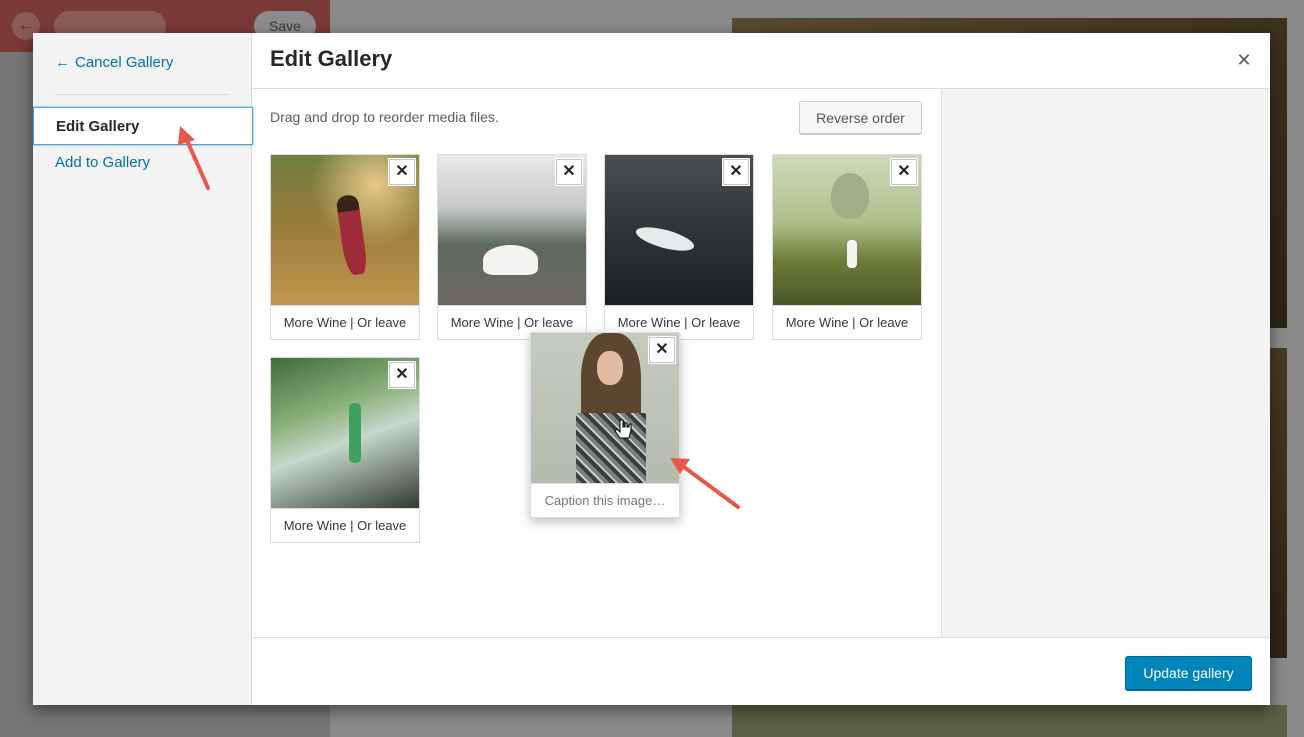 The width and height of the screenshot is (1304, 737). I want to click on menu-separator, so click(142, 94).